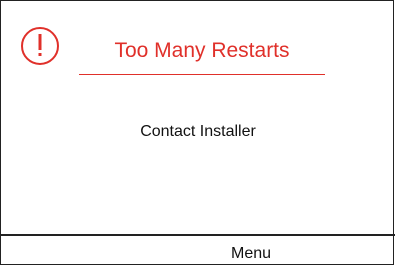  I want to click on exclamation-circle-icon, so click(40, 46).